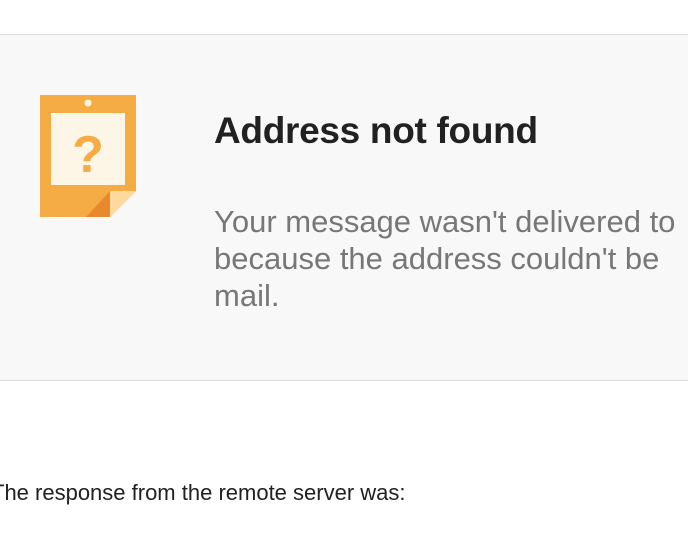 Image resolution: width=688 pixels, height=538 pixels. What do you see at coordinates (203, 492) in the screenshot?
I see `response-intro: The response from the remote server was:` at bounding box center [203, 492].